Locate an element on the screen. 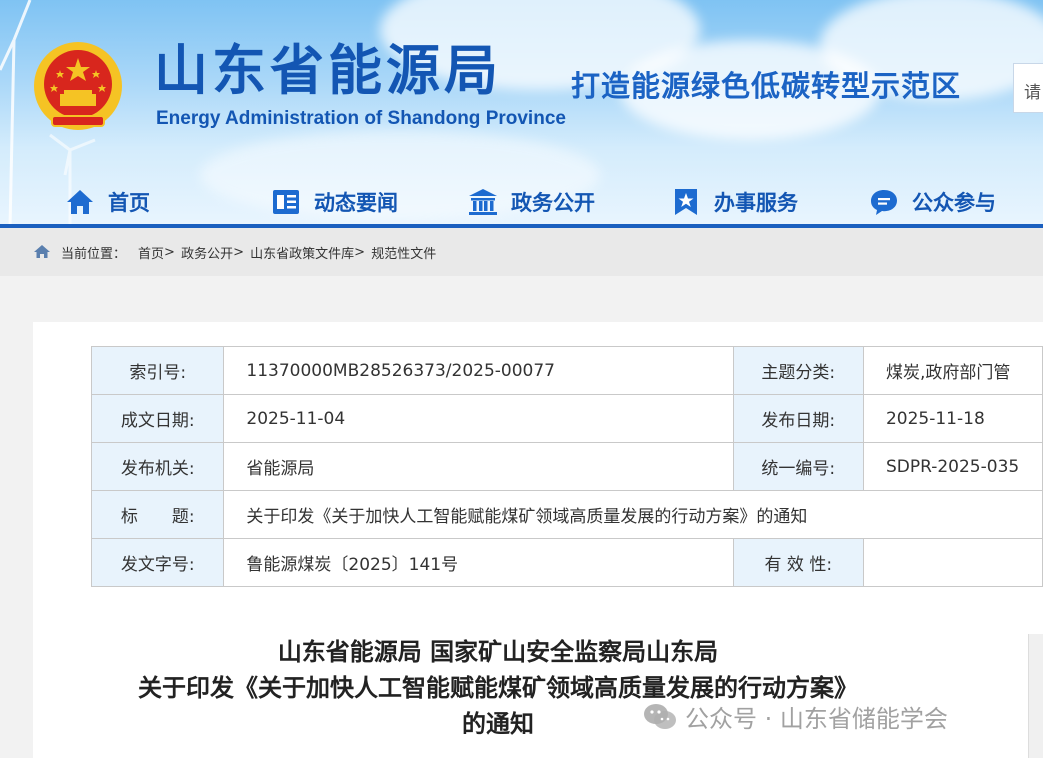  table-row: 发文字号: 鲁能源煤炭〔2025〕141号 有 效 性: is located at coordinates (566, 562).